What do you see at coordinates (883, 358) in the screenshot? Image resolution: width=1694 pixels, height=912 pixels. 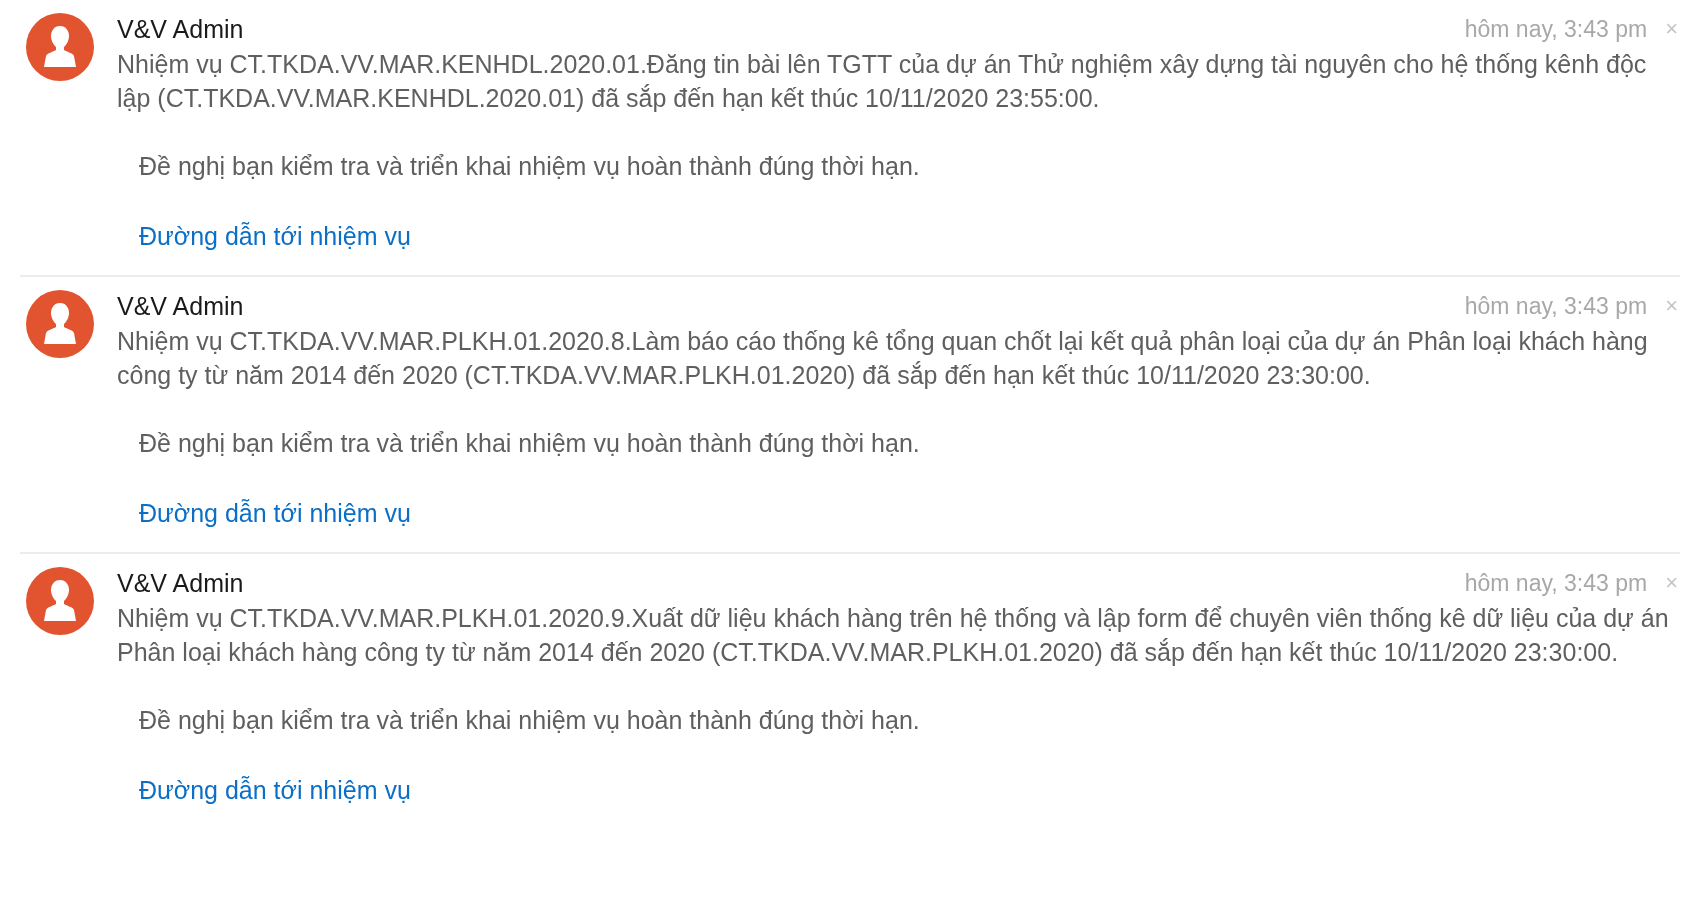 I see `notification-message: Nhiệm vụ CT.TKDA.VV.MAR.PLKH.01.2020.8.Làm báo cáo thống kê tổng quan chốt lại kết quả phân loại của dự án Phân loại khách hàng công ty từ năm 2014 đến 2020 (CT.TKDA.VV.MAR.PLKH.01.2020) đã sắp đến hạn kết thúc 10/11/2020 23:30:00.` at bounding box center [883, 358].